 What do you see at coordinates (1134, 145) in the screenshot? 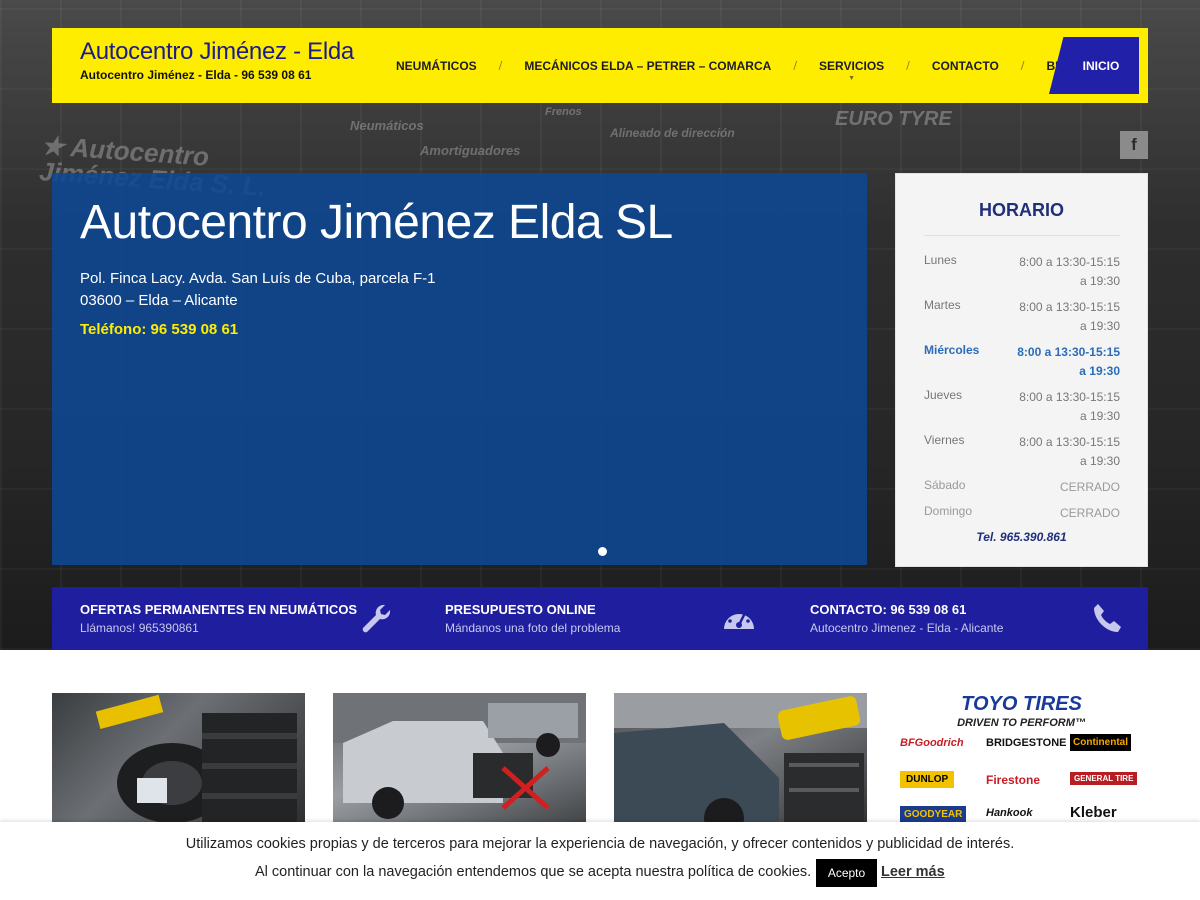
I see `facebook-icon: f` at bounding box center [1134, 145].